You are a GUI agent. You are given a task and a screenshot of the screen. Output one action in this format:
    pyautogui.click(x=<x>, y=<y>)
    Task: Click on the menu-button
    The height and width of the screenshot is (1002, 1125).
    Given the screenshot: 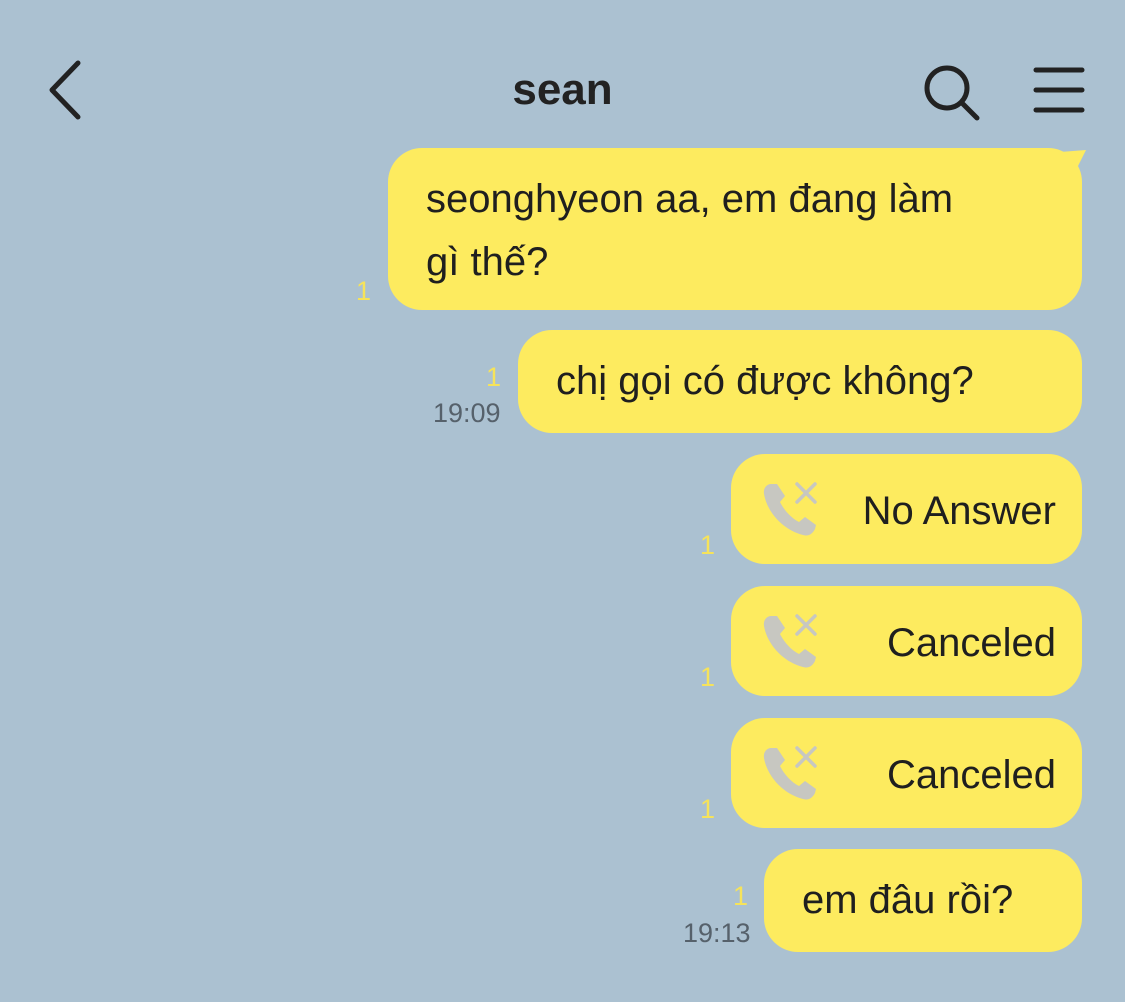 What is the action you would take?
    pyautogui.click(x=1060, y=90)
    